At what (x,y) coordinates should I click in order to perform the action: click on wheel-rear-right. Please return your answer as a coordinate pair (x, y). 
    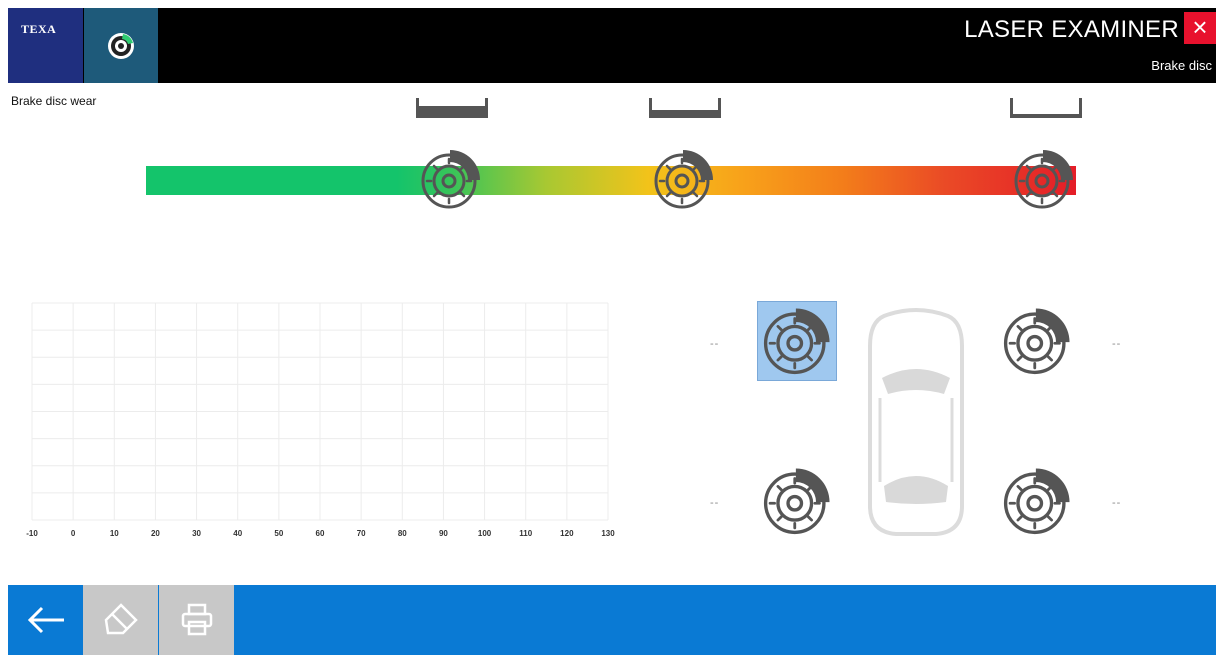
    Looking at the image, I should click on (1037, 501).